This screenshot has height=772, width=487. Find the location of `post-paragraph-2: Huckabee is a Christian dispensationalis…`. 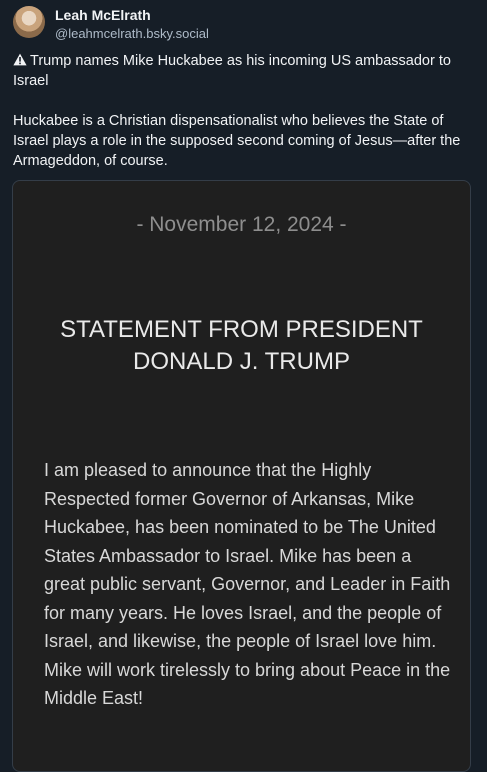

post-paragraph-2: Huckabee is a Christian dispensationalis… is located at coordinates (237, 141).